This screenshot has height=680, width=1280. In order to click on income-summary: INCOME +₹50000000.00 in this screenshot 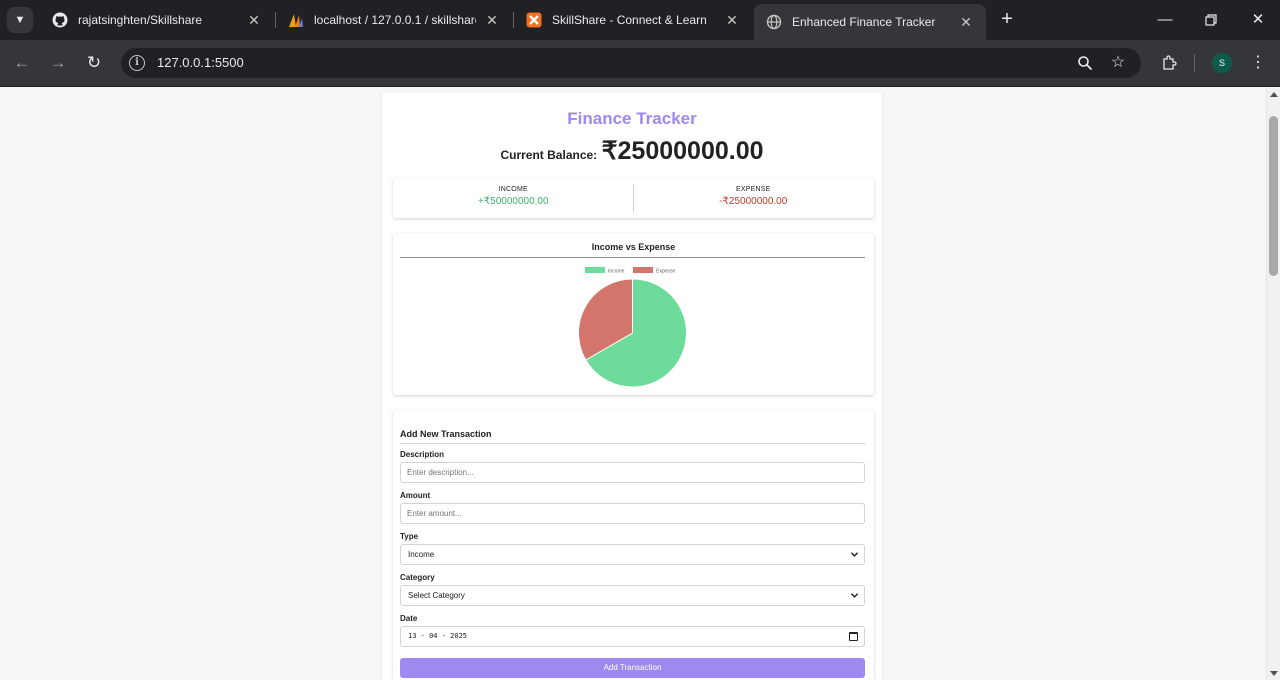, I will do `click(513, 198)`.